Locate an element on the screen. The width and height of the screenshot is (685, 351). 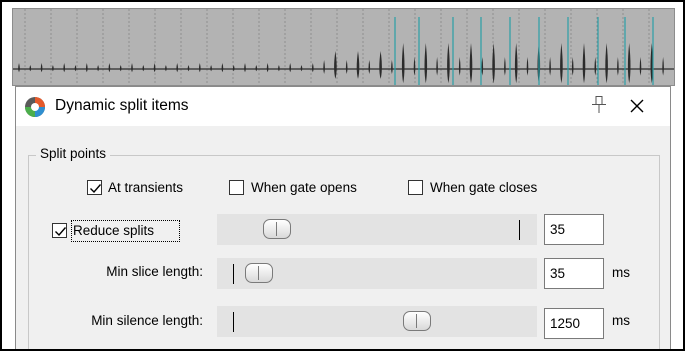
when-gate-opens-checkbox is located at coordinates (236, 187).